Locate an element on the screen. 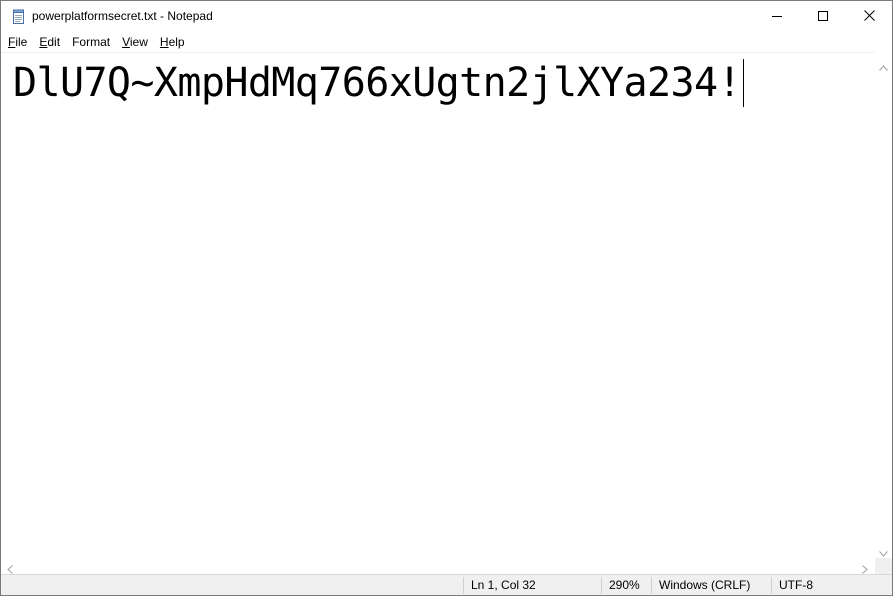  menu-edit: Edit is located at coordinates (49, 42).